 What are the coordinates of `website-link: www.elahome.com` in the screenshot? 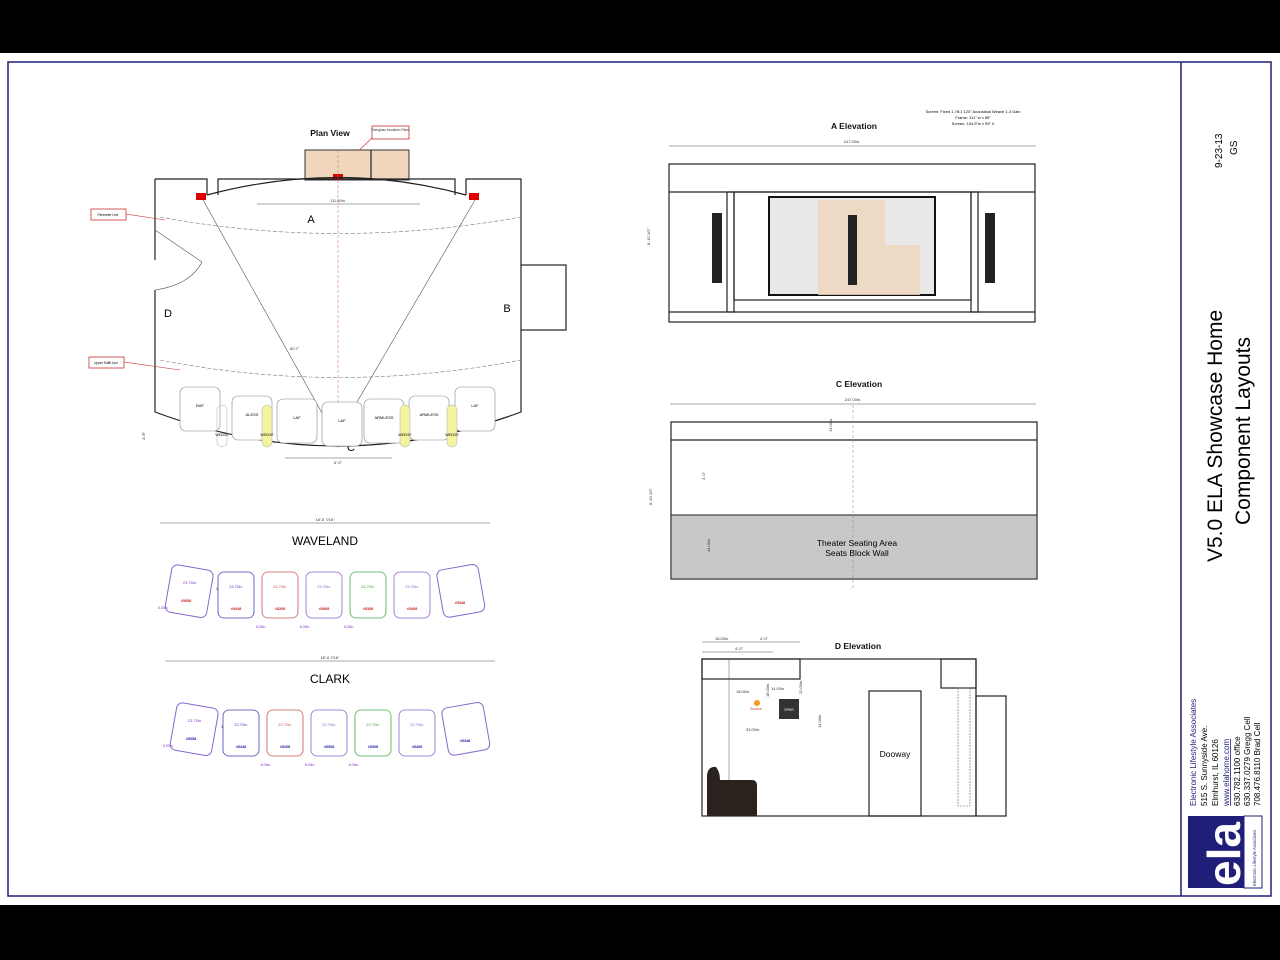 It's located at (1226, 773).